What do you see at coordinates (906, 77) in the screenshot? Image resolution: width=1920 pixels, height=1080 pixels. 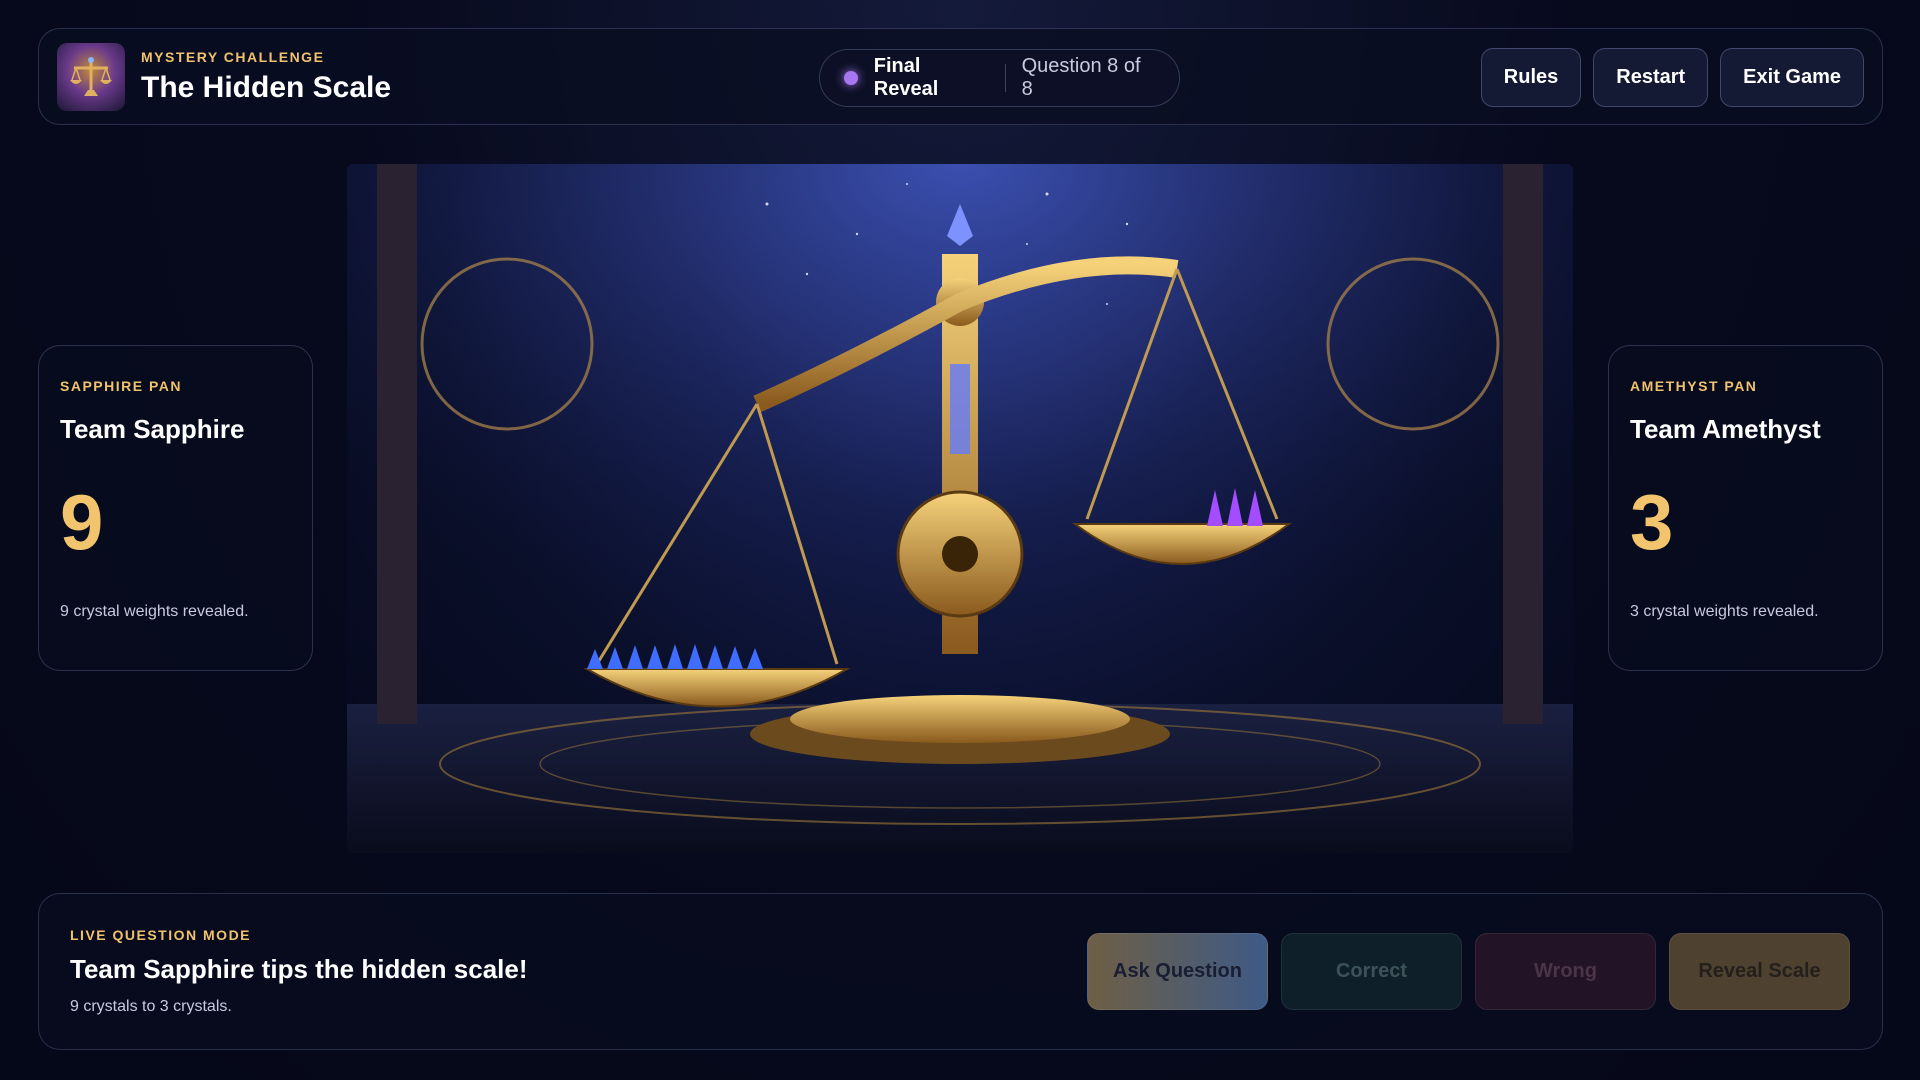 I see `status-phase: Final Reveal` at bounding box center [906, 77].